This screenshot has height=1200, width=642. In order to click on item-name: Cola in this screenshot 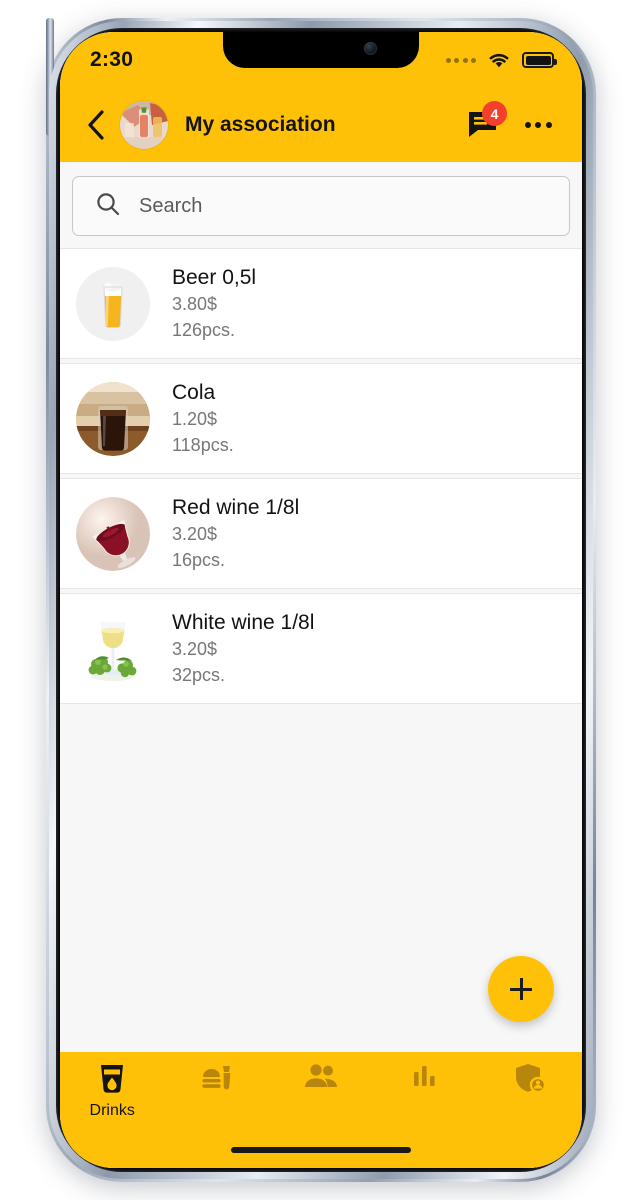, I will do `click(194, 393)`.